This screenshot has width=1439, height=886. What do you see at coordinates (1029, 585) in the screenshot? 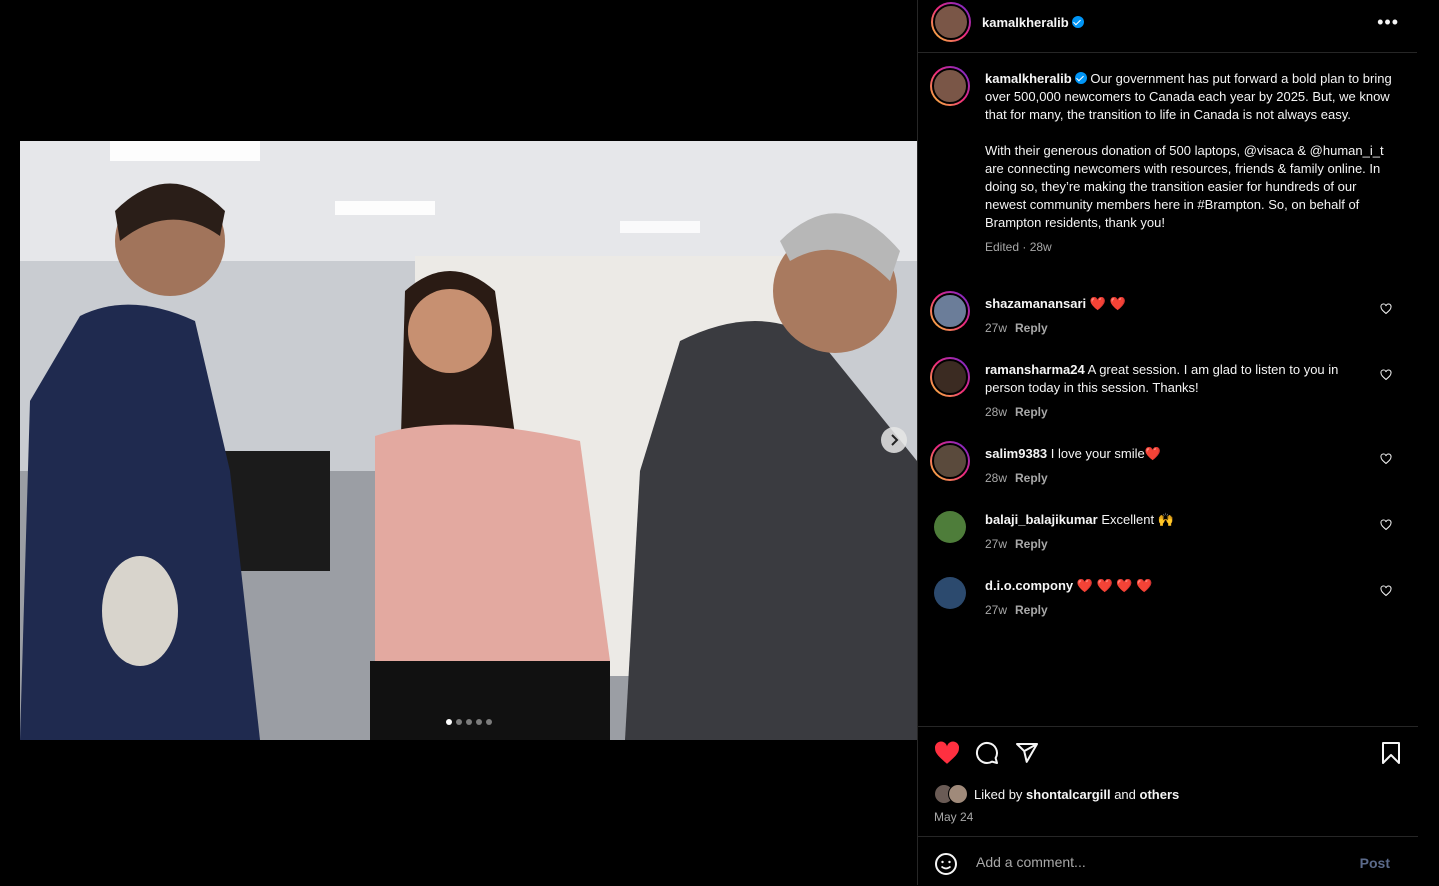
I see `comment-username: d.i.o.compony` at bounding box center [1029, 585].